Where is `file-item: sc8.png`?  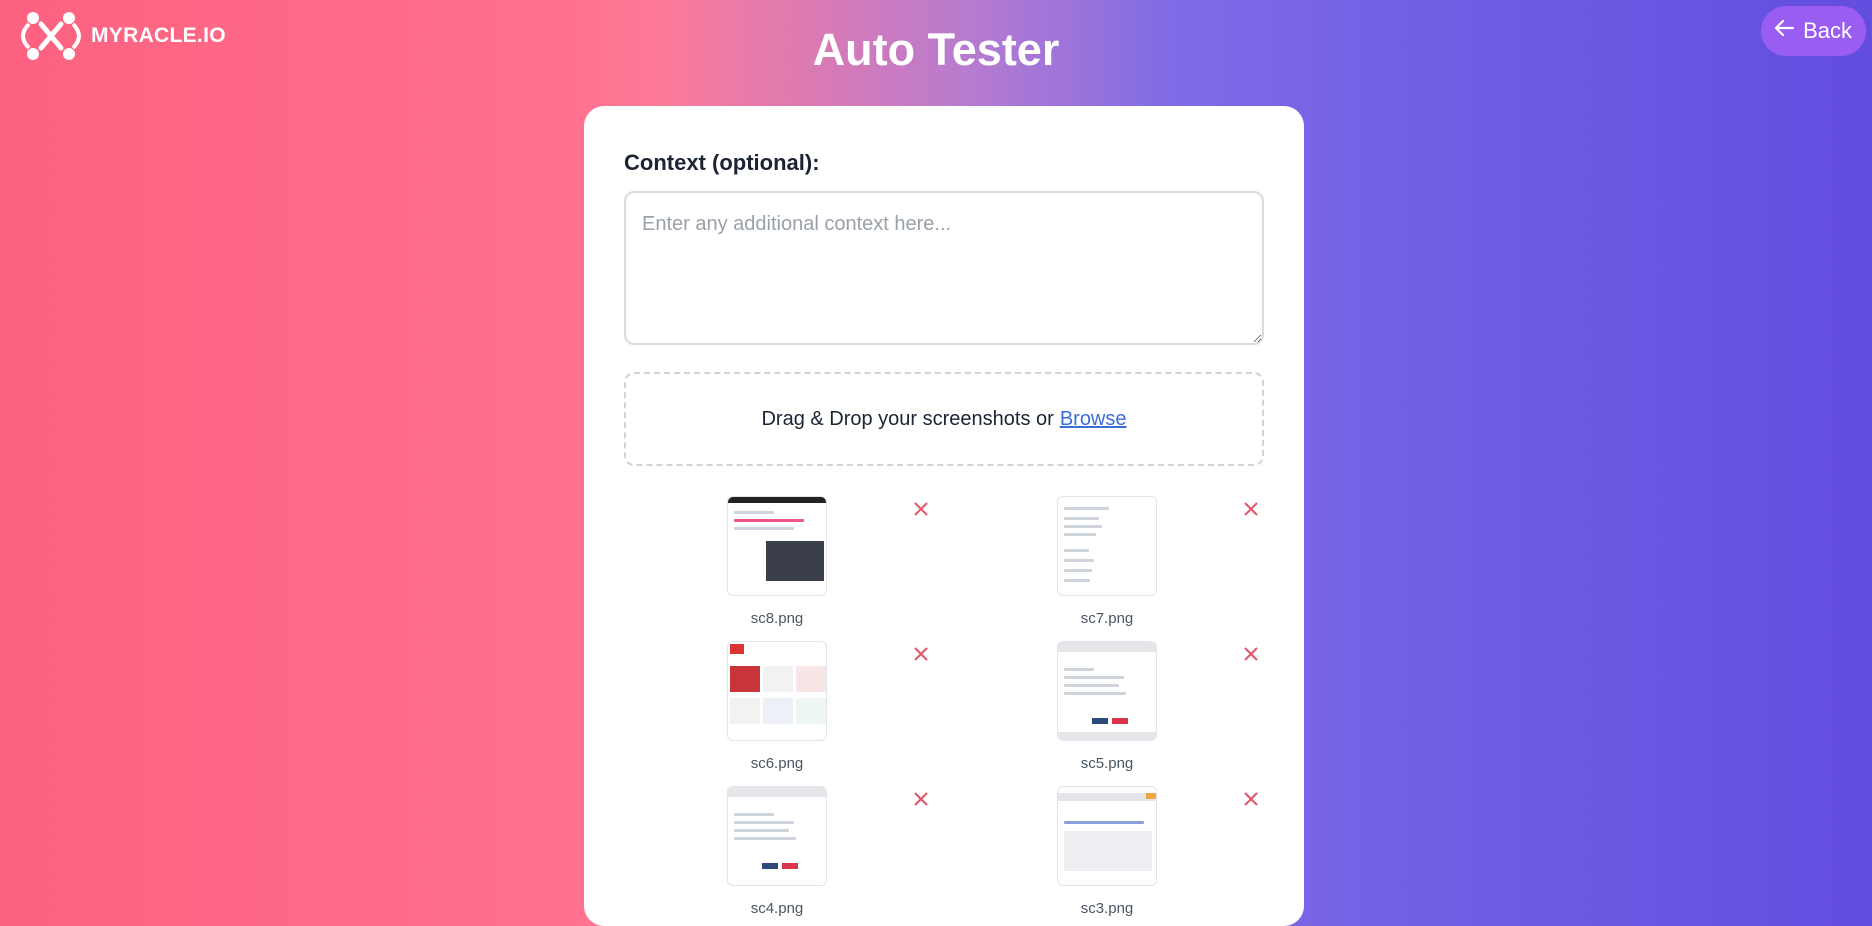 file-item: sc8.png is located at coordinates (777, 561).